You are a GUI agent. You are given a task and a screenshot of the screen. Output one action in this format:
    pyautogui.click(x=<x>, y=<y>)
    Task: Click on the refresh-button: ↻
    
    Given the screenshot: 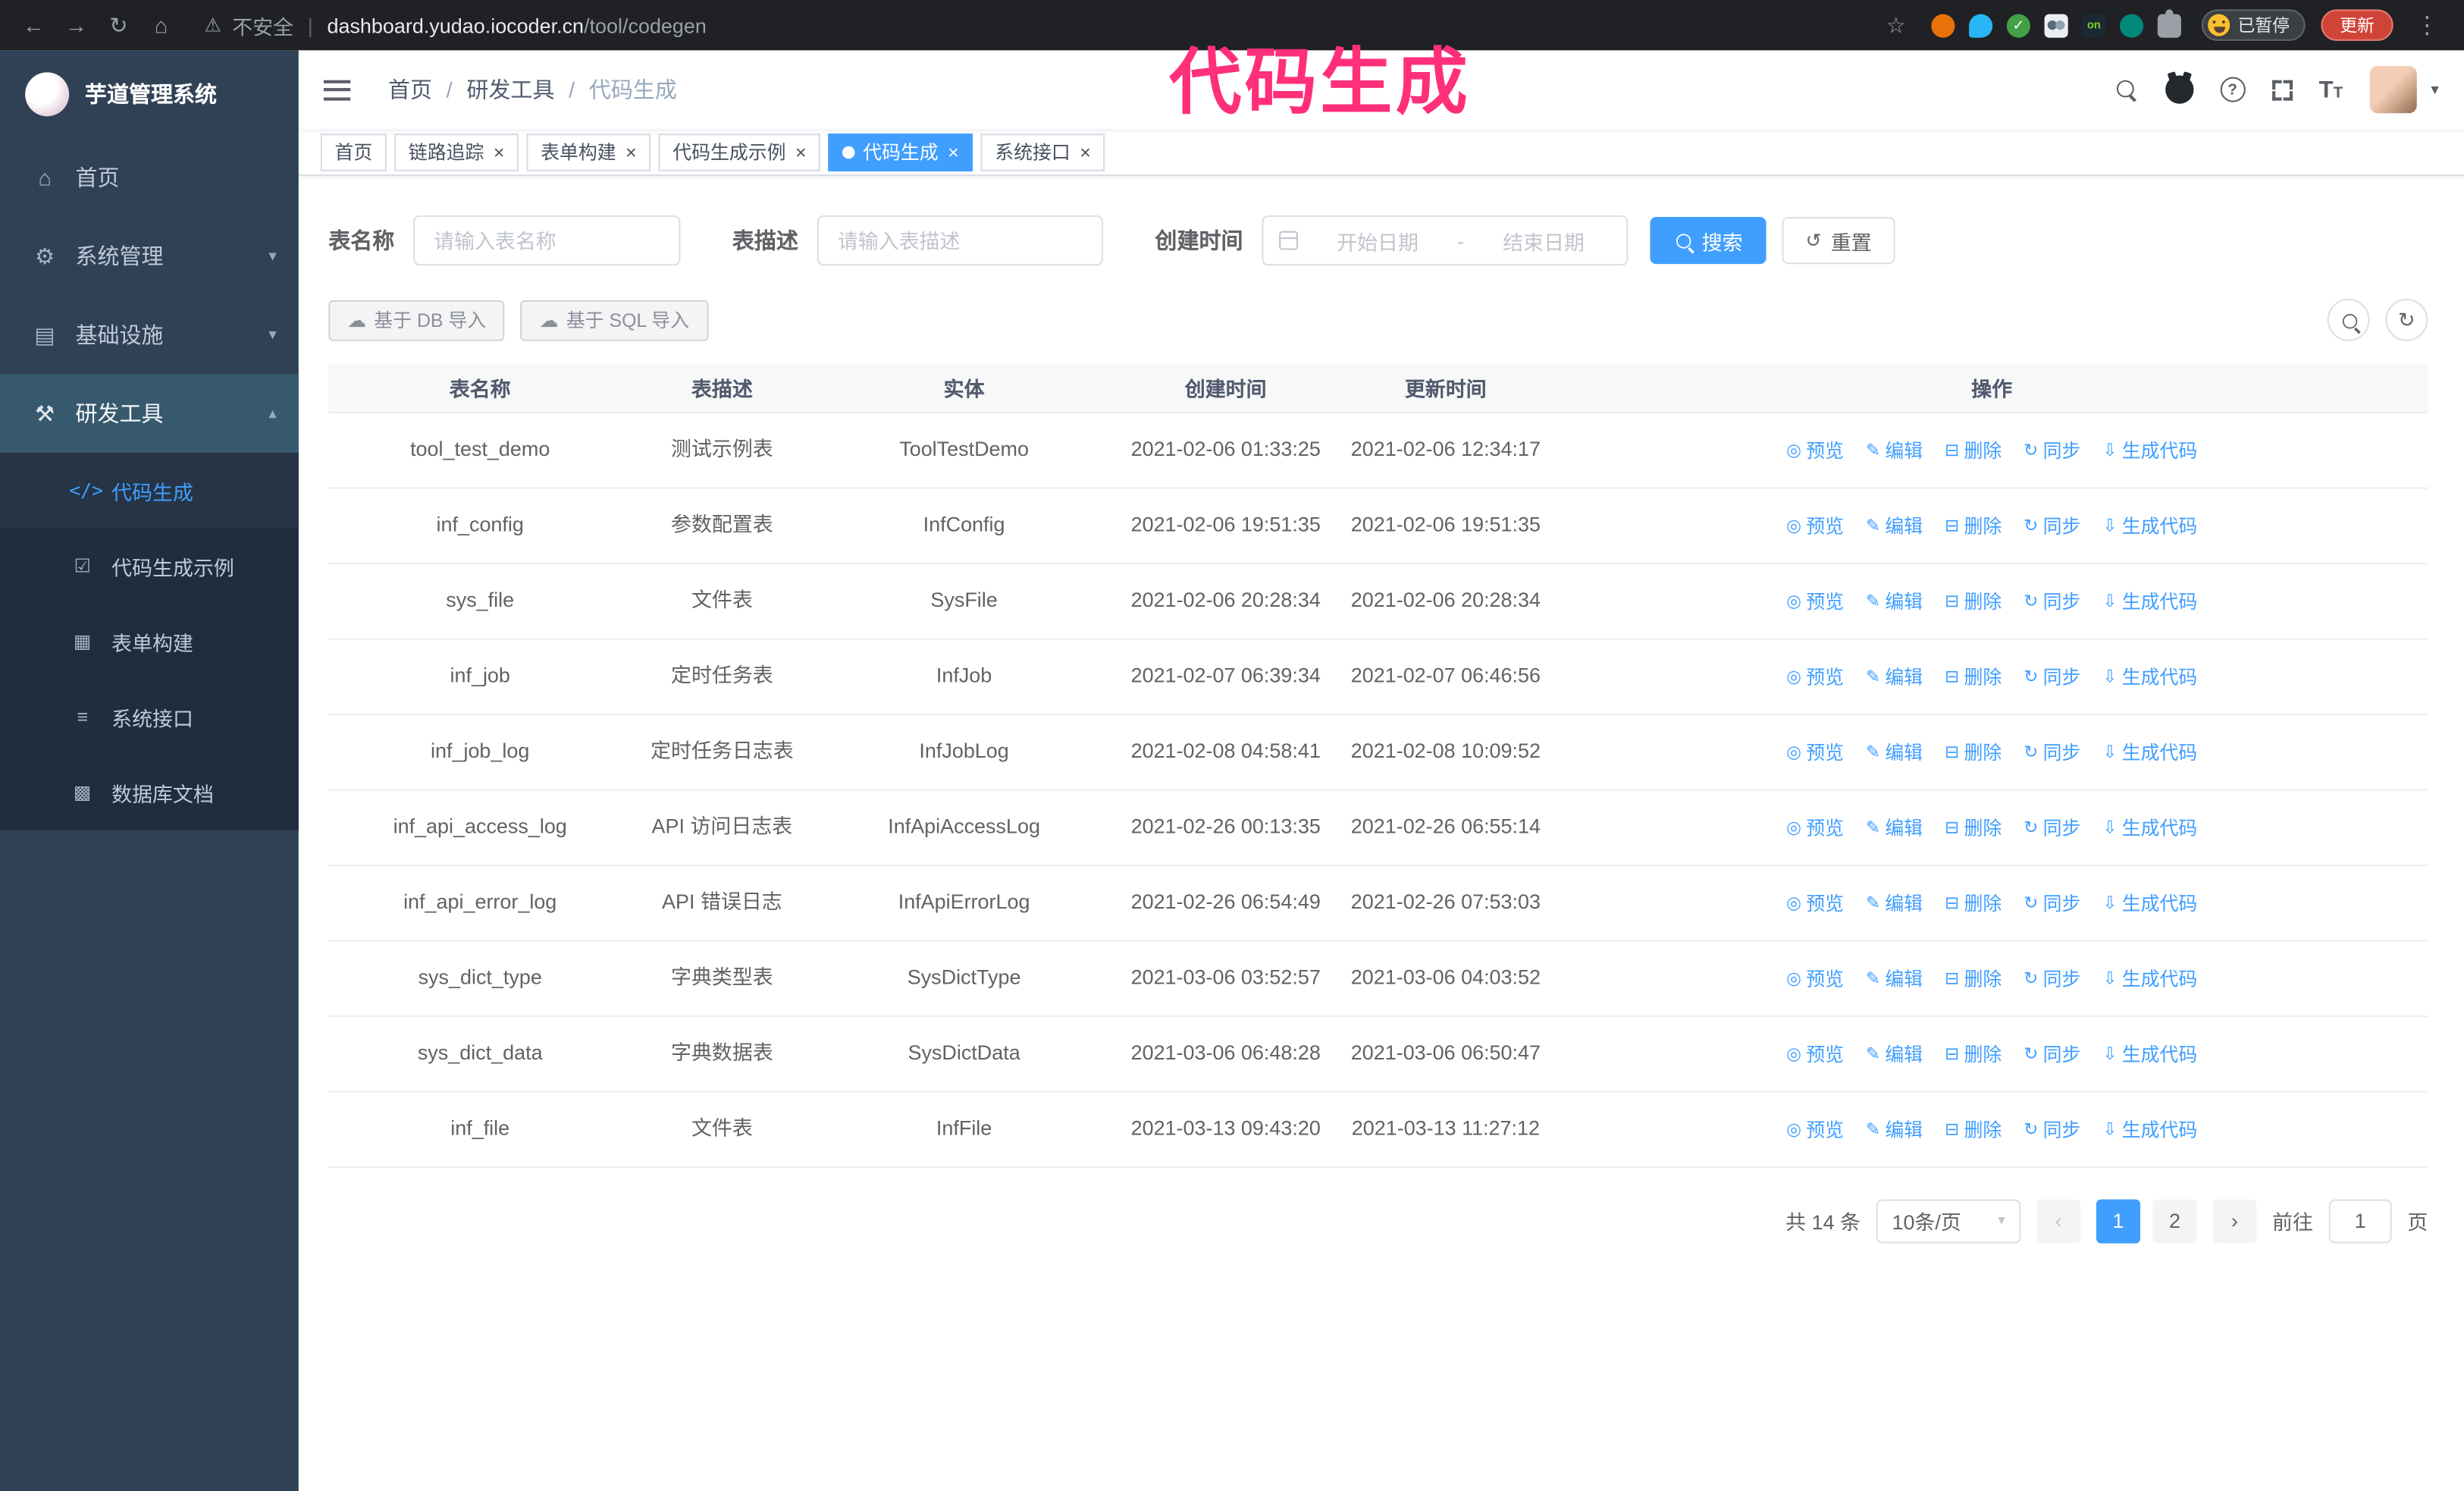 What is the action you would take?
    pyautogui.click(x=2407, y=319)
    